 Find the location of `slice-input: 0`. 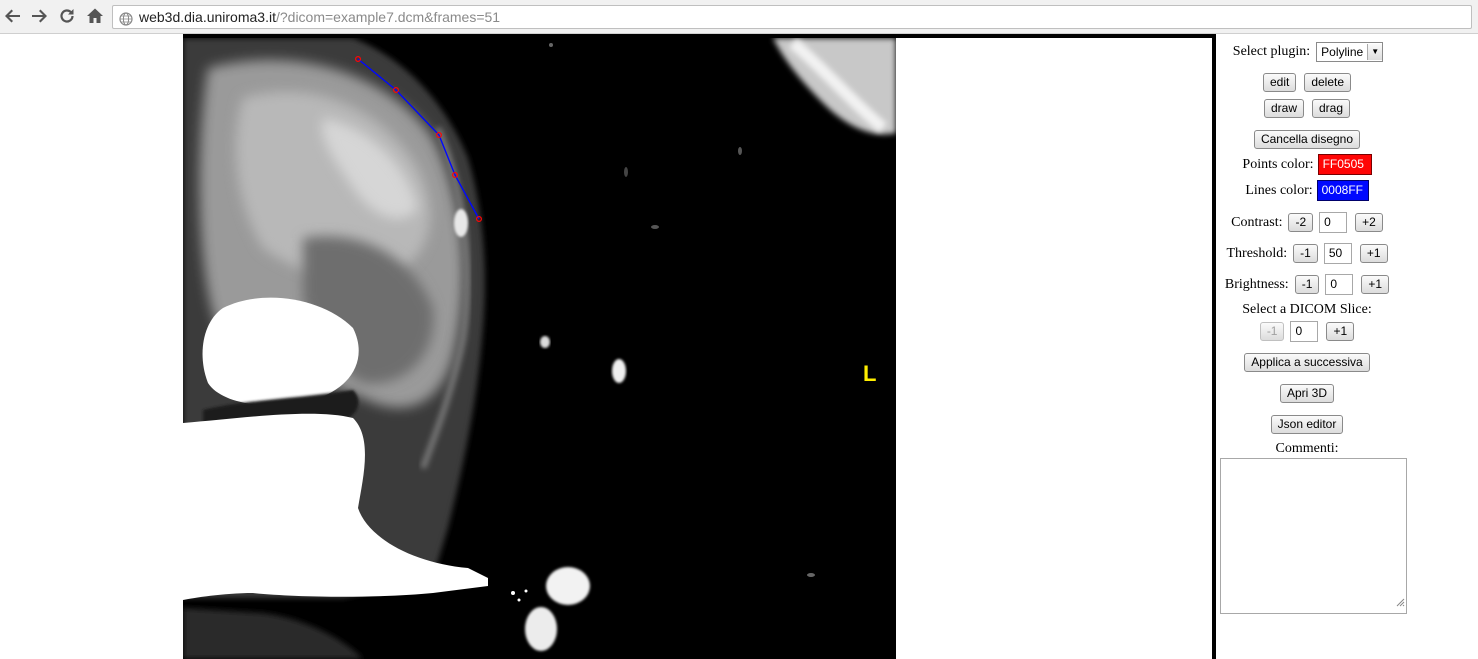

slice-input: 0 is located at coordinates (1304, 331).